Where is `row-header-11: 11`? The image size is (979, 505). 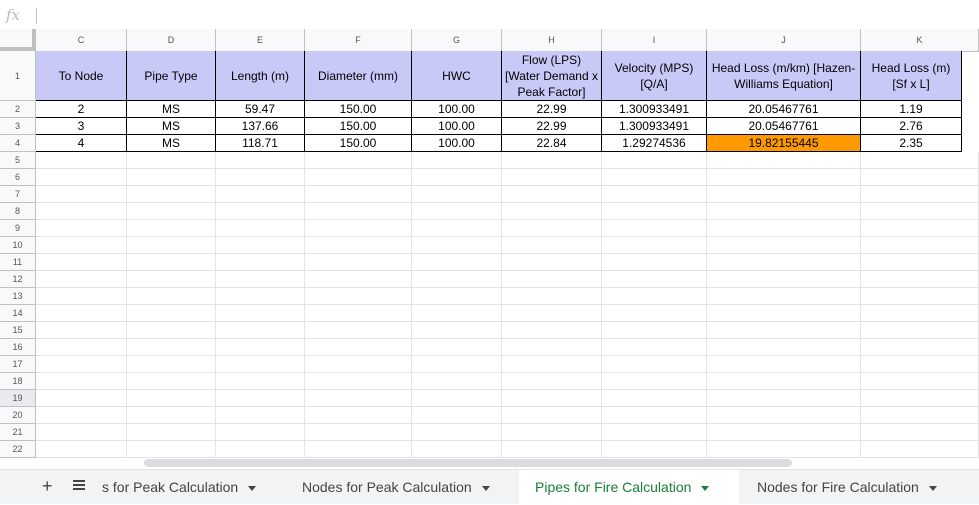 row-header-11: 11 is located at coordinates (18, 262).